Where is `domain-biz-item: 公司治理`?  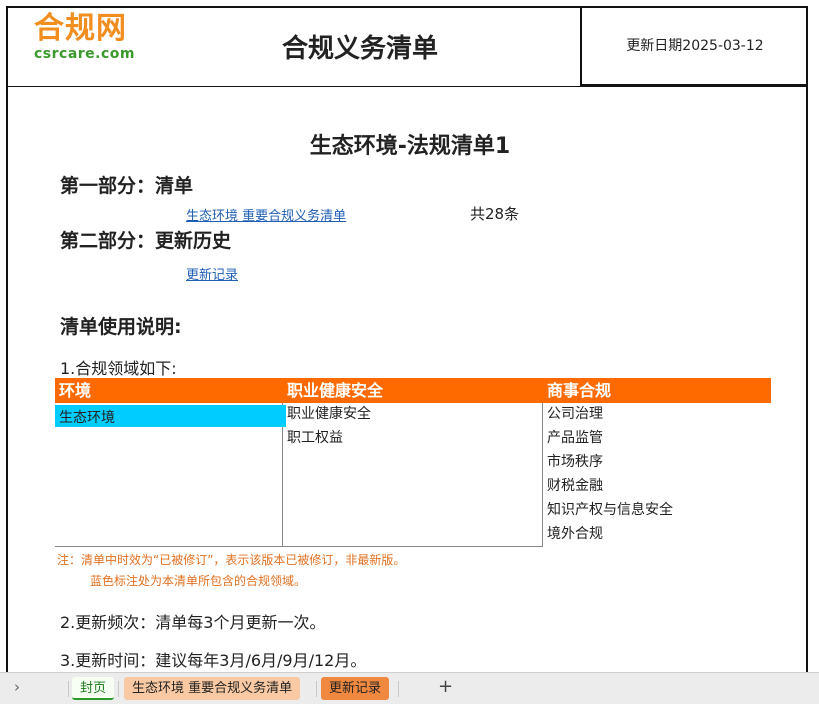 domain-biz-item: 公司治理 is located at coordinates (575, 414).